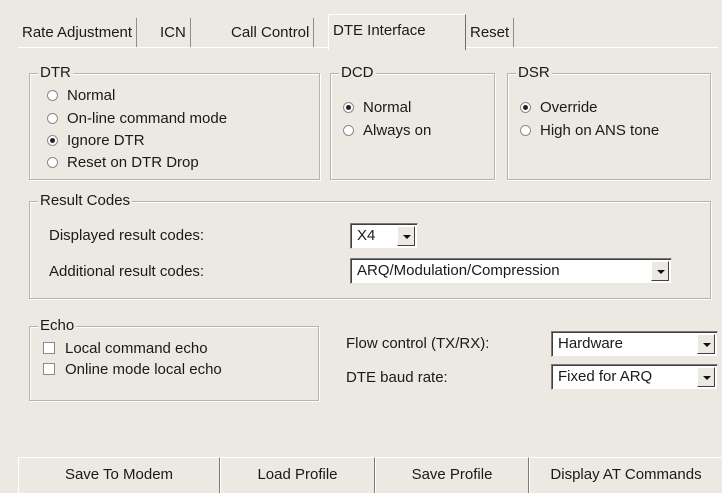 The width and height of the screenshot is (722, 493). Describe the element at coordinates (458, 270) in the screenshot. I see `additional-result-codes-value: ARQ/Modulation/Compression` at that location.